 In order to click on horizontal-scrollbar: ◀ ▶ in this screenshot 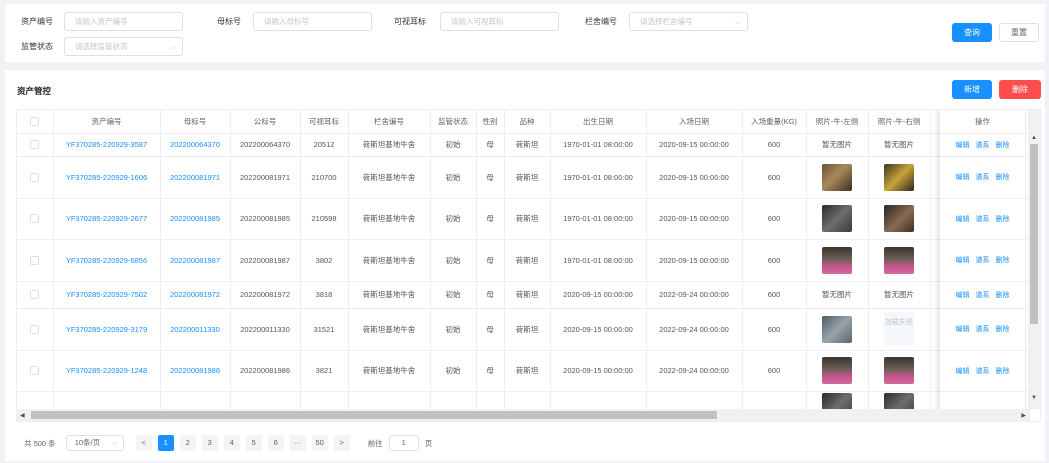, I will do `click(523, 415)`.